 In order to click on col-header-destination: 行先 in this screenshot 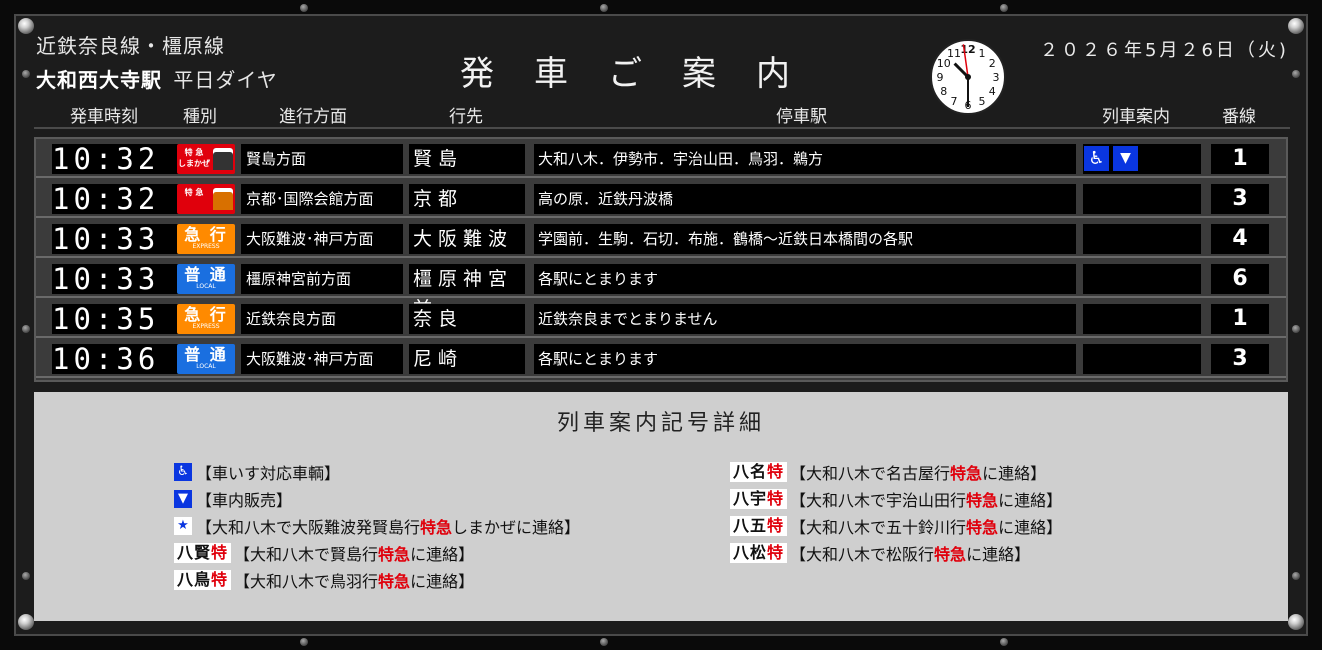, I will do `click(466, 117)`.